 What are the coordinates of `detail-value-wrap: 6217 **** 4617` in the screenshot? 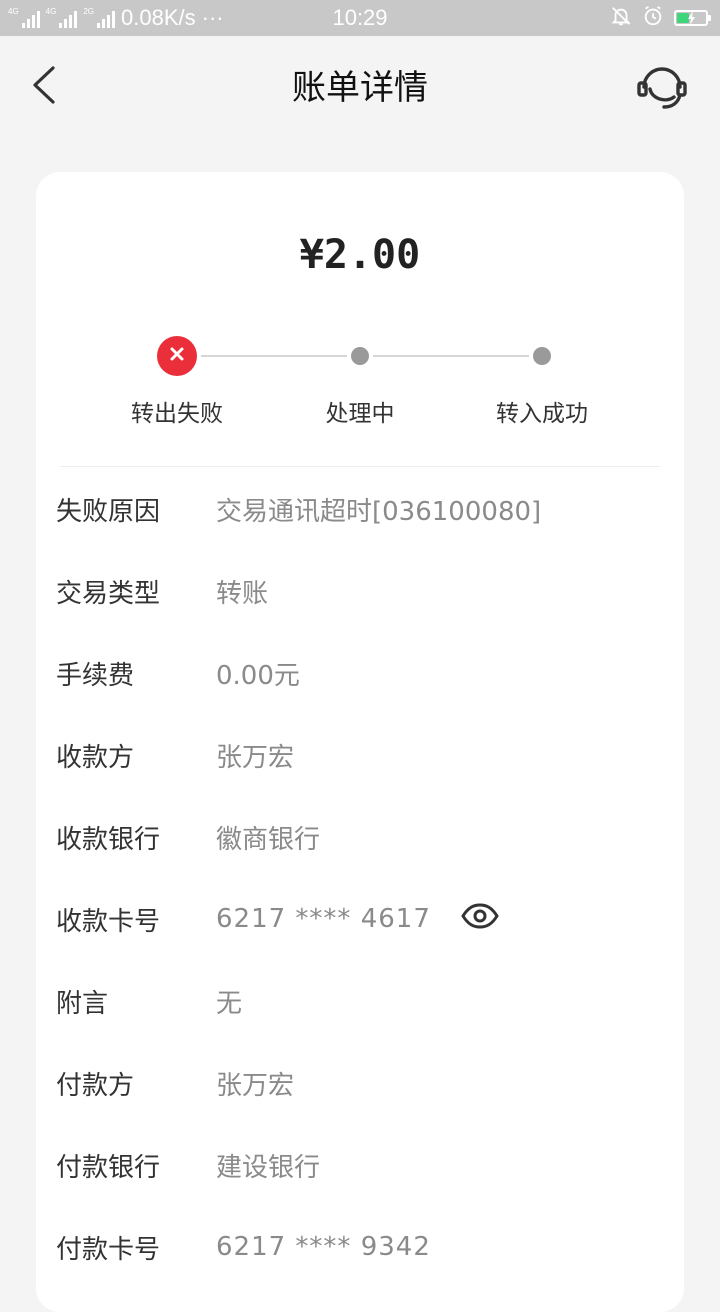 It's located at (357, 919).